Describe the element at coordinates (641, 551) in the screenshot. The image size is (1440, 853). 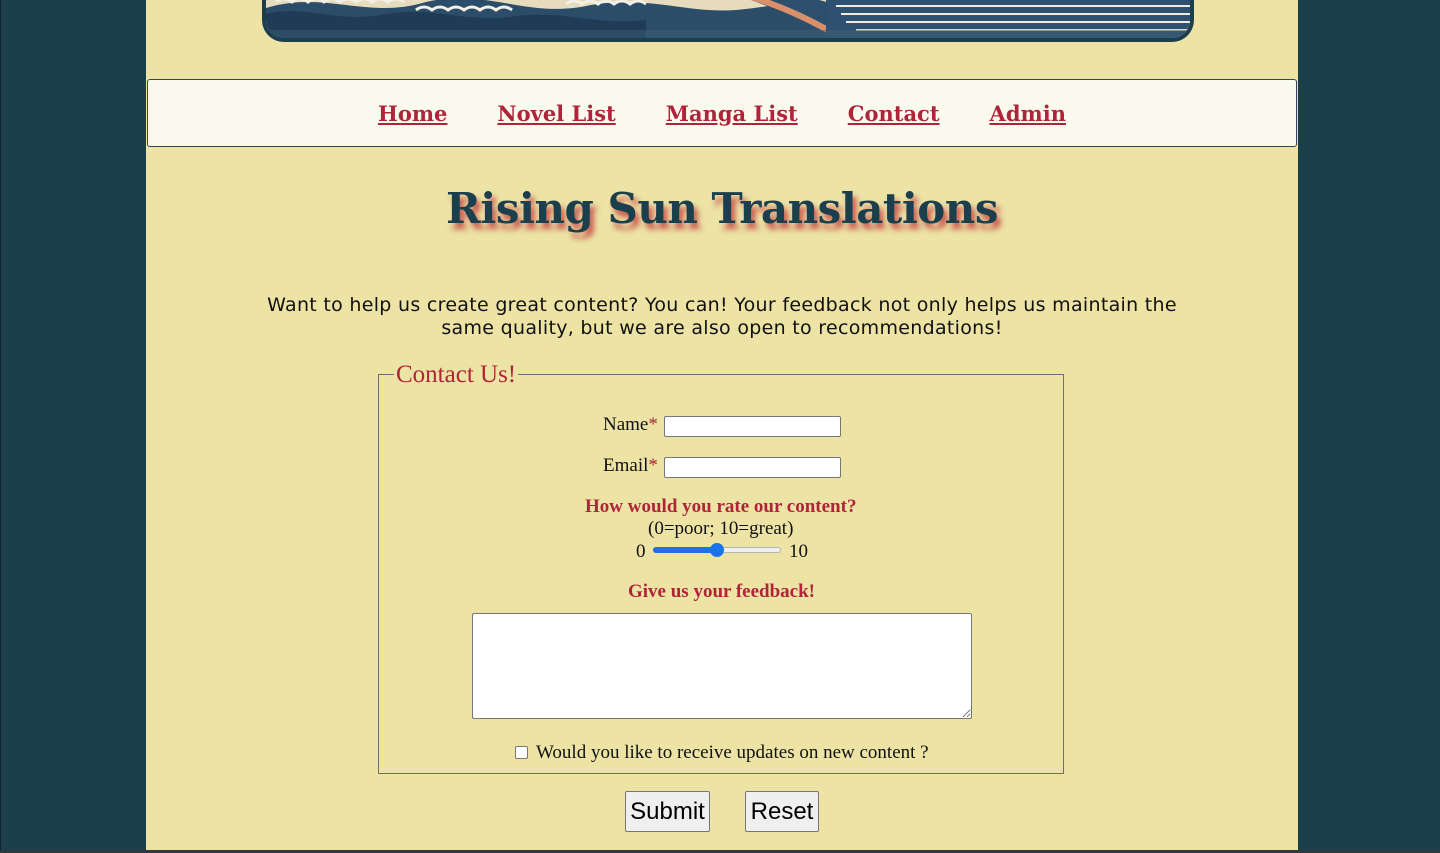
I see `rating-min-label: 0` at that location.